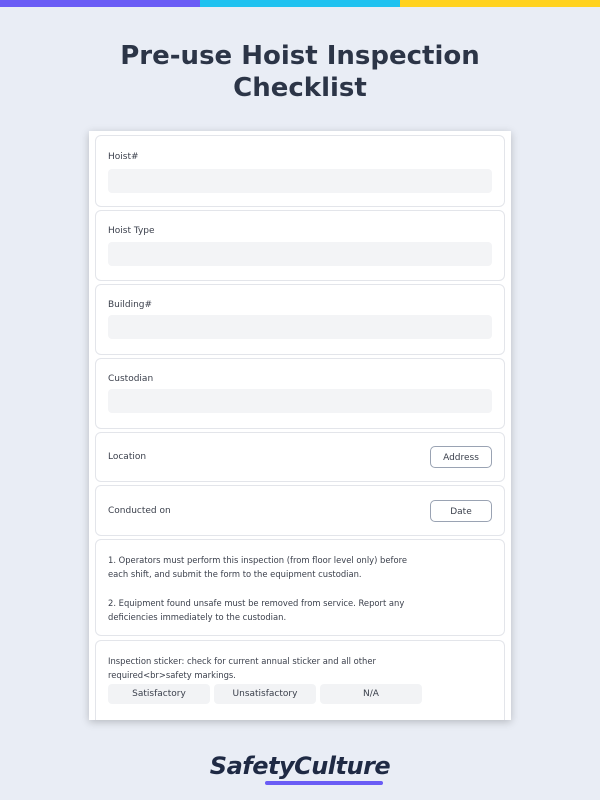 The width and height of the screenshot is (600, 800). I want to click on logo-text: SafetyCulture, so click(300, 766).